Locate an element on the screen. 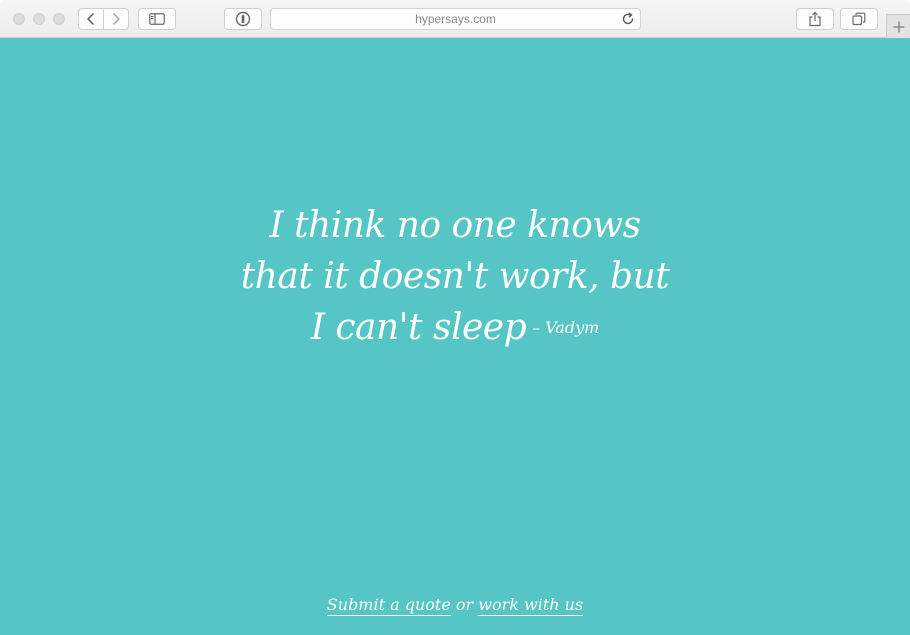 This screenshot has width=910, height=635. sidebar-button is located at coordinates (157, 19).